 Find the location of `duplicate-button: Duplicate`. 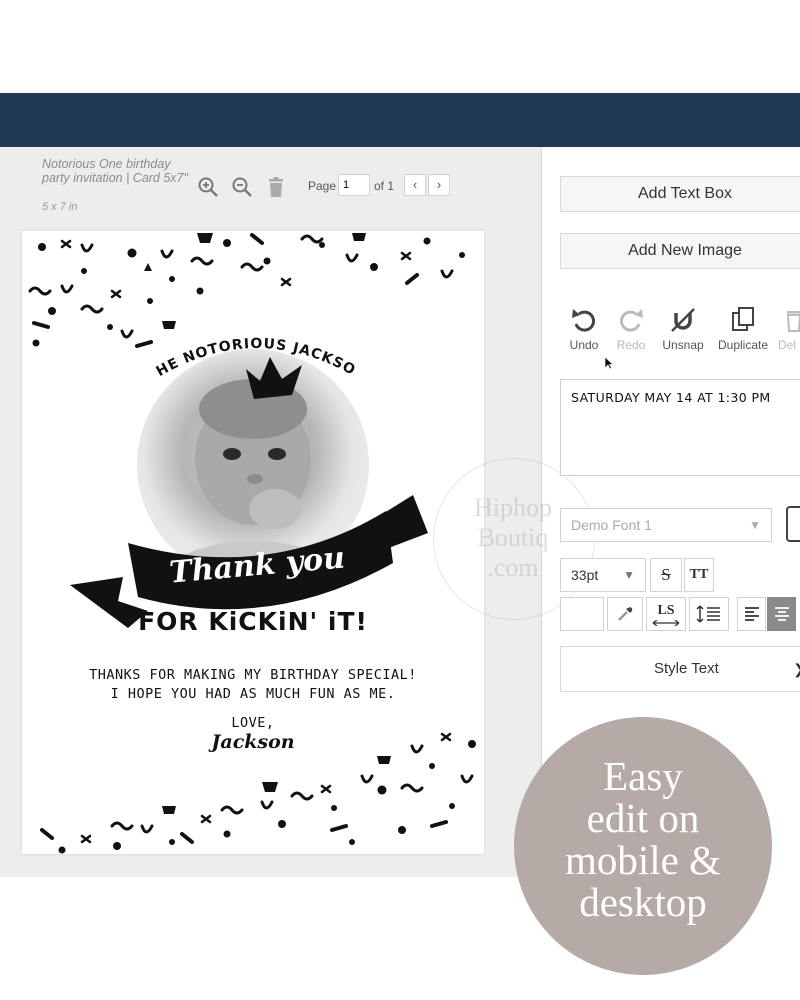

duplicate-button: Duplicate is located at coordinates (743, 328).